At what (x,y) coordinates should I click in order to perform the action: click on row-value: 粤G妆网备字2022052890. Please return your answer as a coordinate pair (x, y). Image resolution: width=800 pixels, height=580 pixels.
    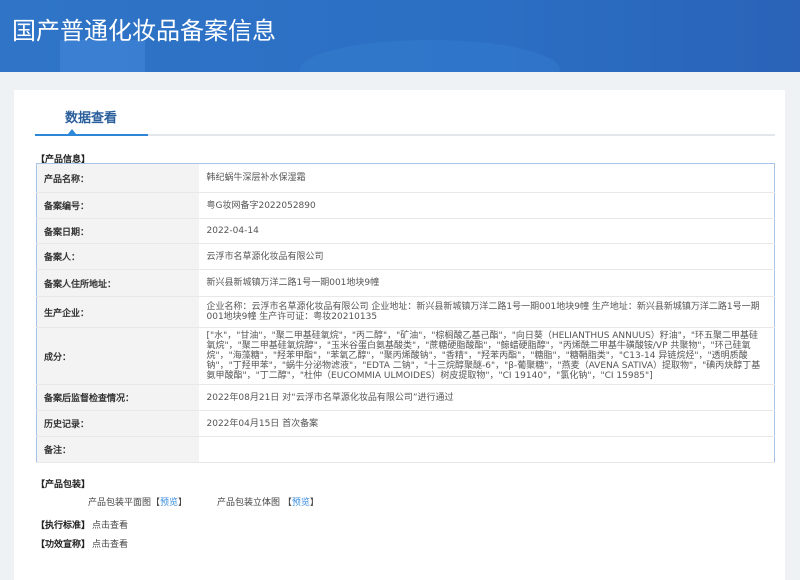
    Looking at the image, I should click on (486, 205).